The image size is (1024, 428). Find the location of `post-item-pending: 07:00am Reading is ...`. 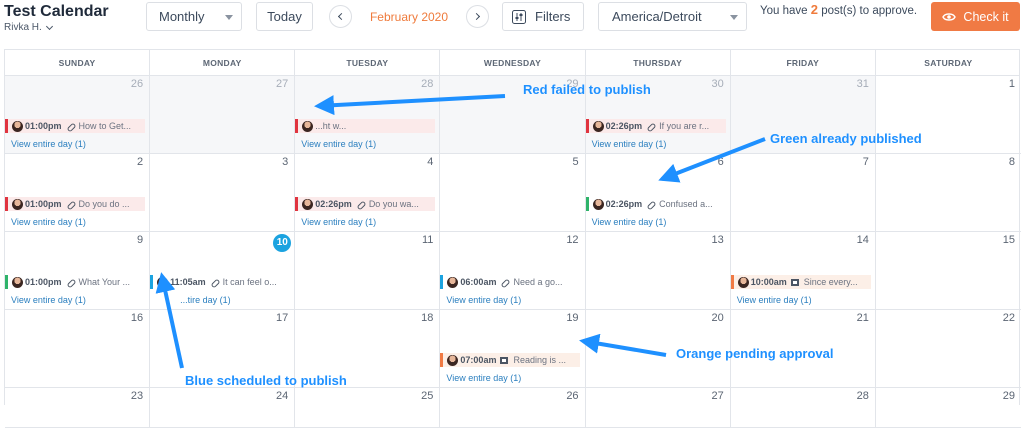

post-item-pending: 07:00am Reading is ... is located at coordinates (510, 360).